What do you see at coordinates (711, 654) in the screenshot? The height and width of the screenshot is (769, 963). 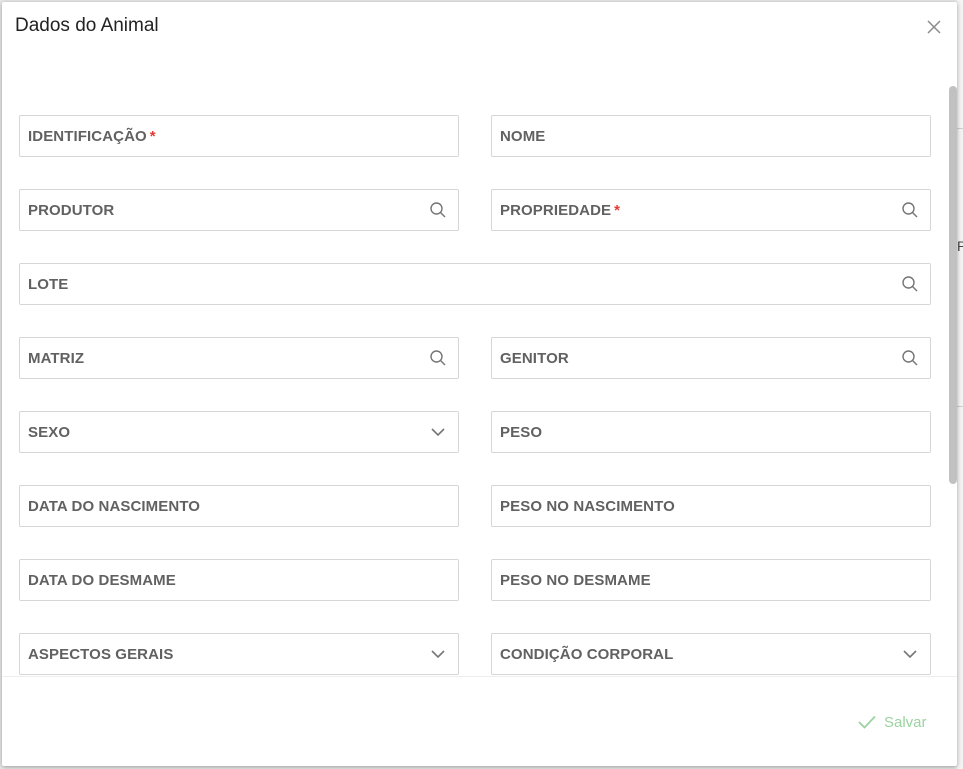 I see `condicao-corporal-select: CONDIÇÃO CORPORAL` at bounding box center [711, 654].